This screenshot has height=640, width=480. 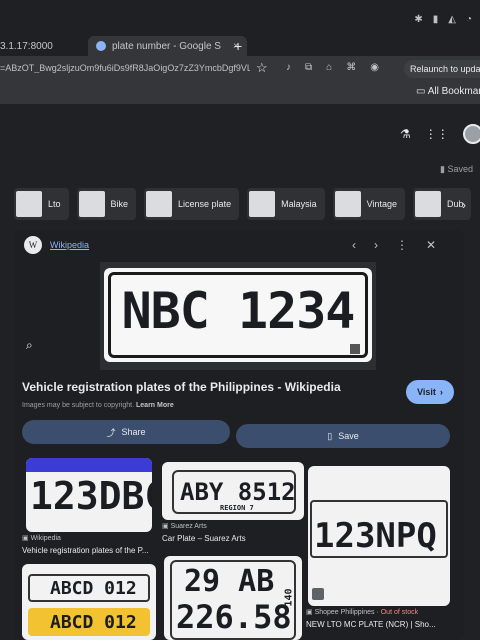 What do you see at coordinates (238, 492) in the screenshot?
I see `plate-number-text: ABY 8512` at bounding box center [238, 492].